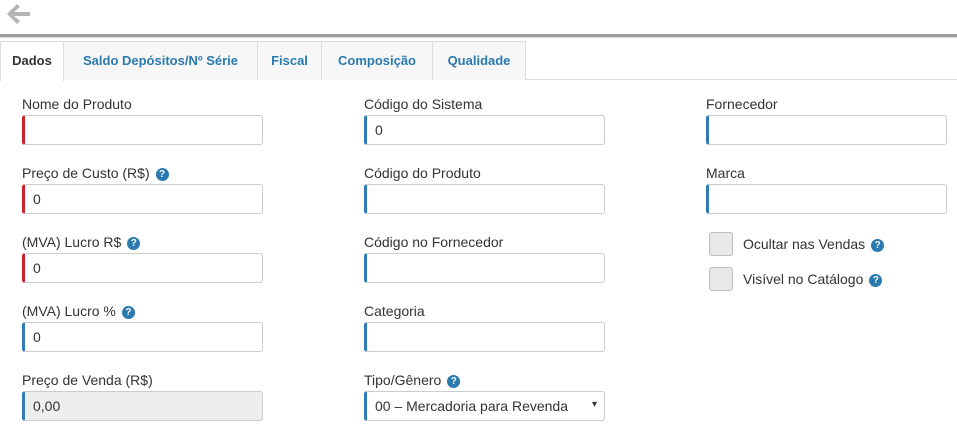 The width and height of the screenshot is (957, 438). What do you see at coordinates (721, 244) in the screenshot?
I see `ocultar-vendas-checkbox` at bounding box center [721, 244].